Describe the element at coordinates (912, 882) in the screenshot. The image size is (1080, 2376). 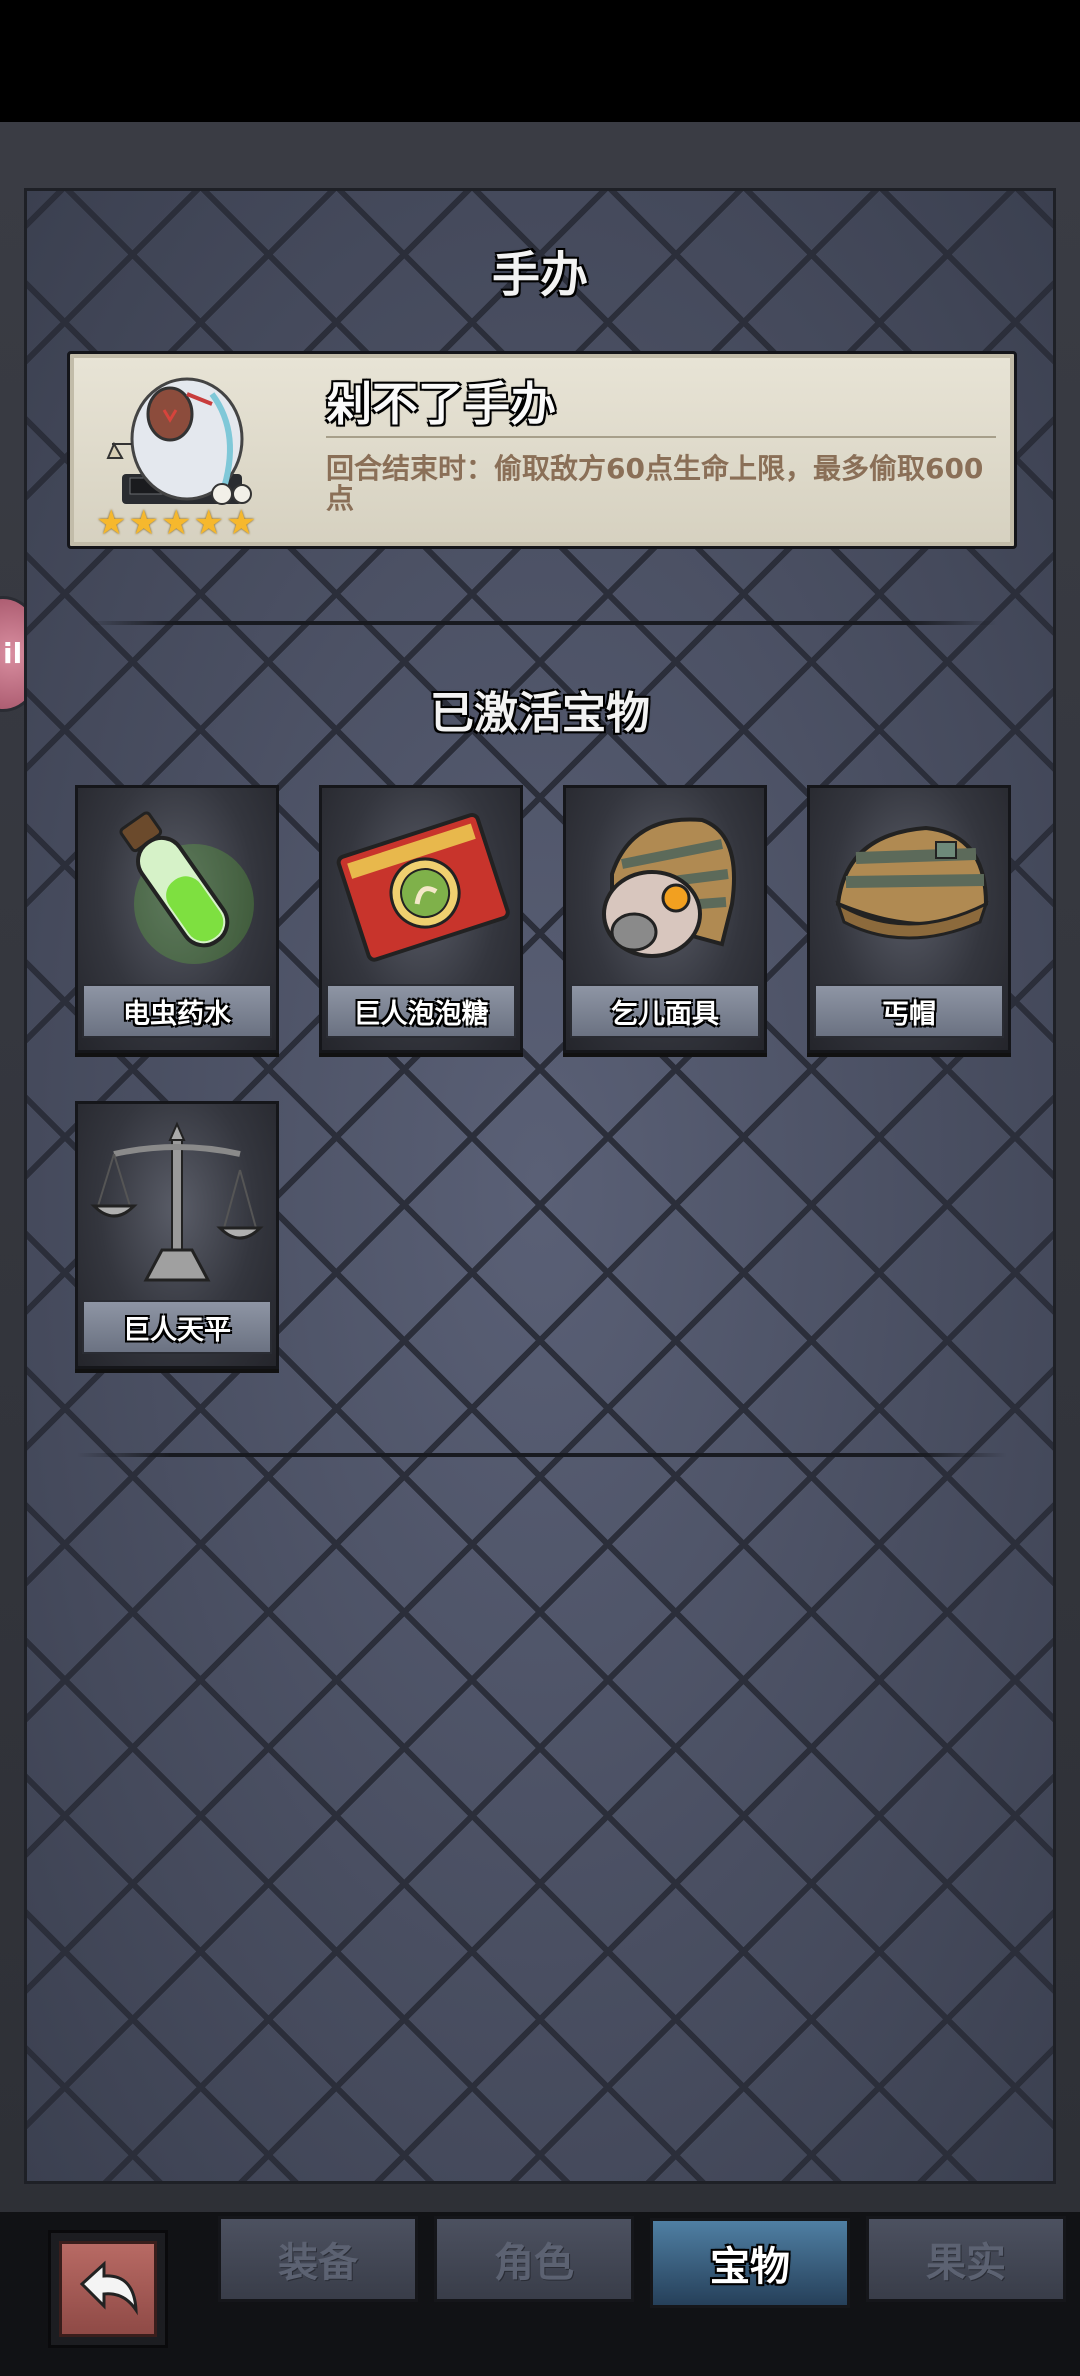
I see `beggar-hat-icon` at that location.